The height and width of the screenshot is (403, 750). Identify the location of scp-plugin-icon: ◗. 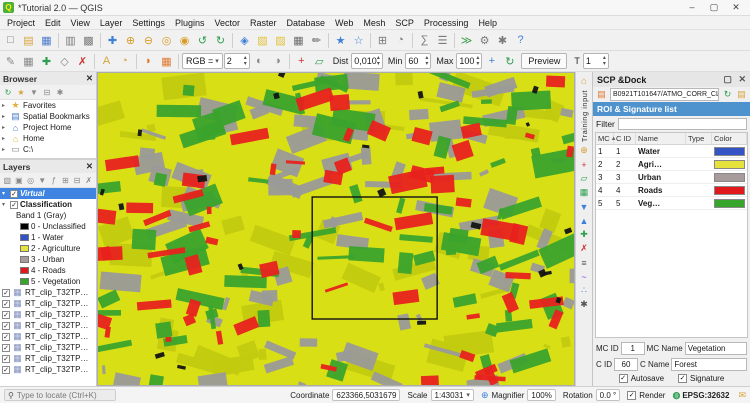
(148, 61).